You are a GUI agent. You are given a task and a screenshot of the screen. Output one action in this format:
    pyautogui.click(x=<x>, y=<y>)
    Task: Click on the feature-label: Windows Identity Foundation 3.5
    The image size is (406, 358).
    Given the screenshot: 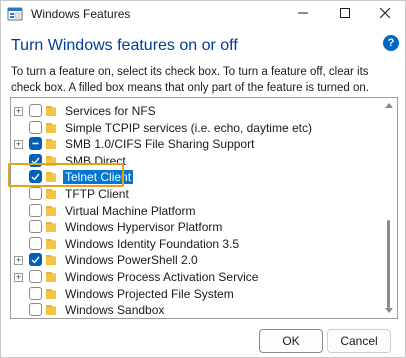 What is the action you would take?
    pyautogui.click(x=152, y=243)
    